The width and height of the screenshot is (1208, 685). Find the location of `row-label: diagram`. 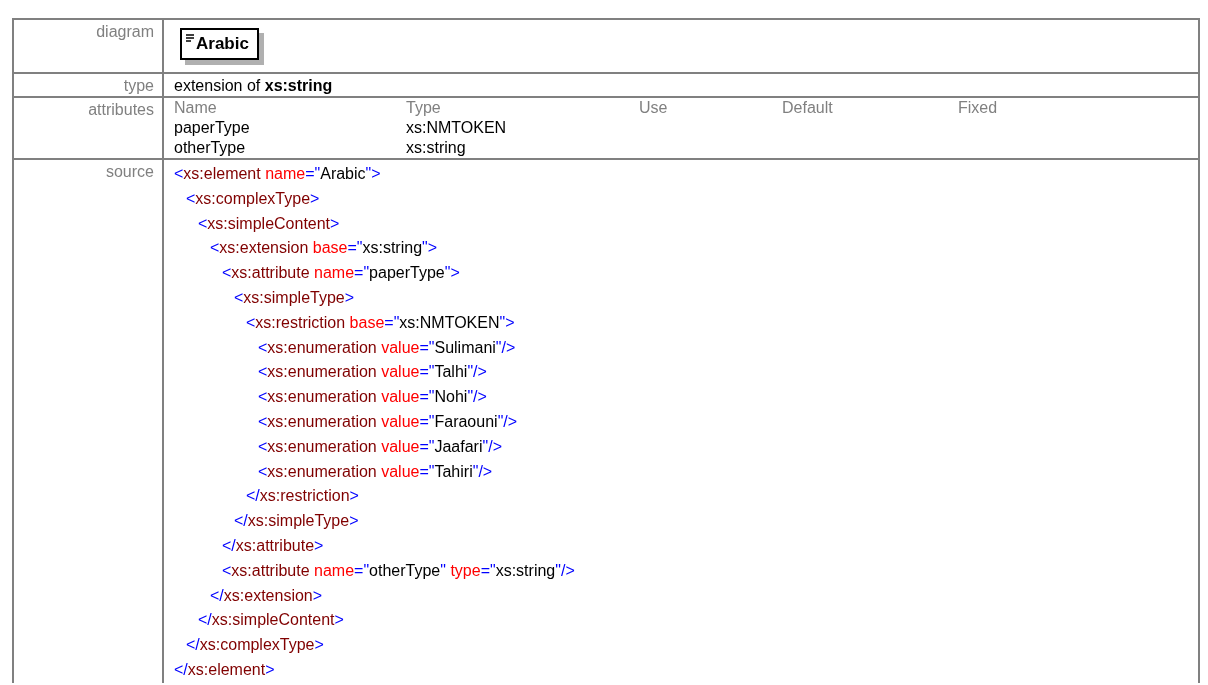

row-label: diagram is located at coordinates (89, 46).